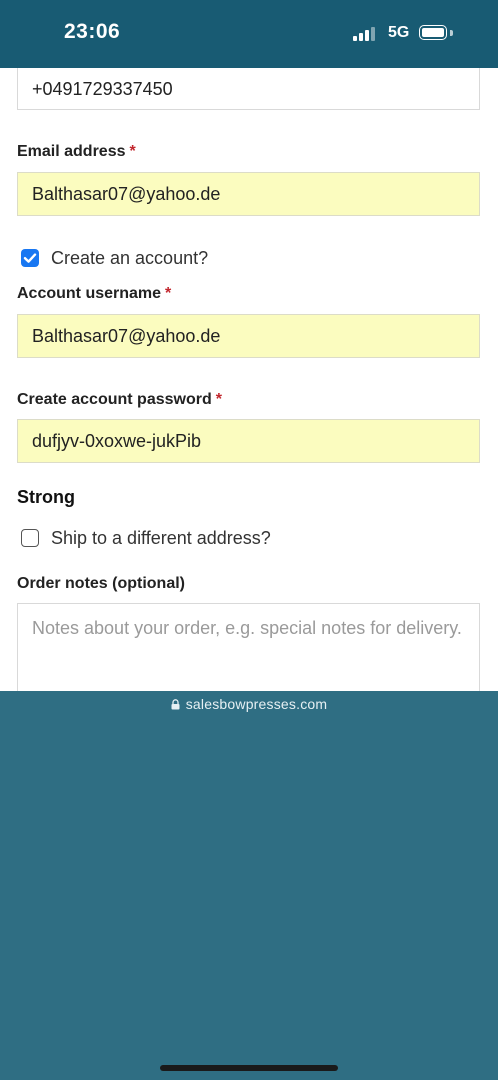  What do you see at coordinates (451, 33) in the screenshot?
I see `battery-tip` at bounding box center [451, 33].